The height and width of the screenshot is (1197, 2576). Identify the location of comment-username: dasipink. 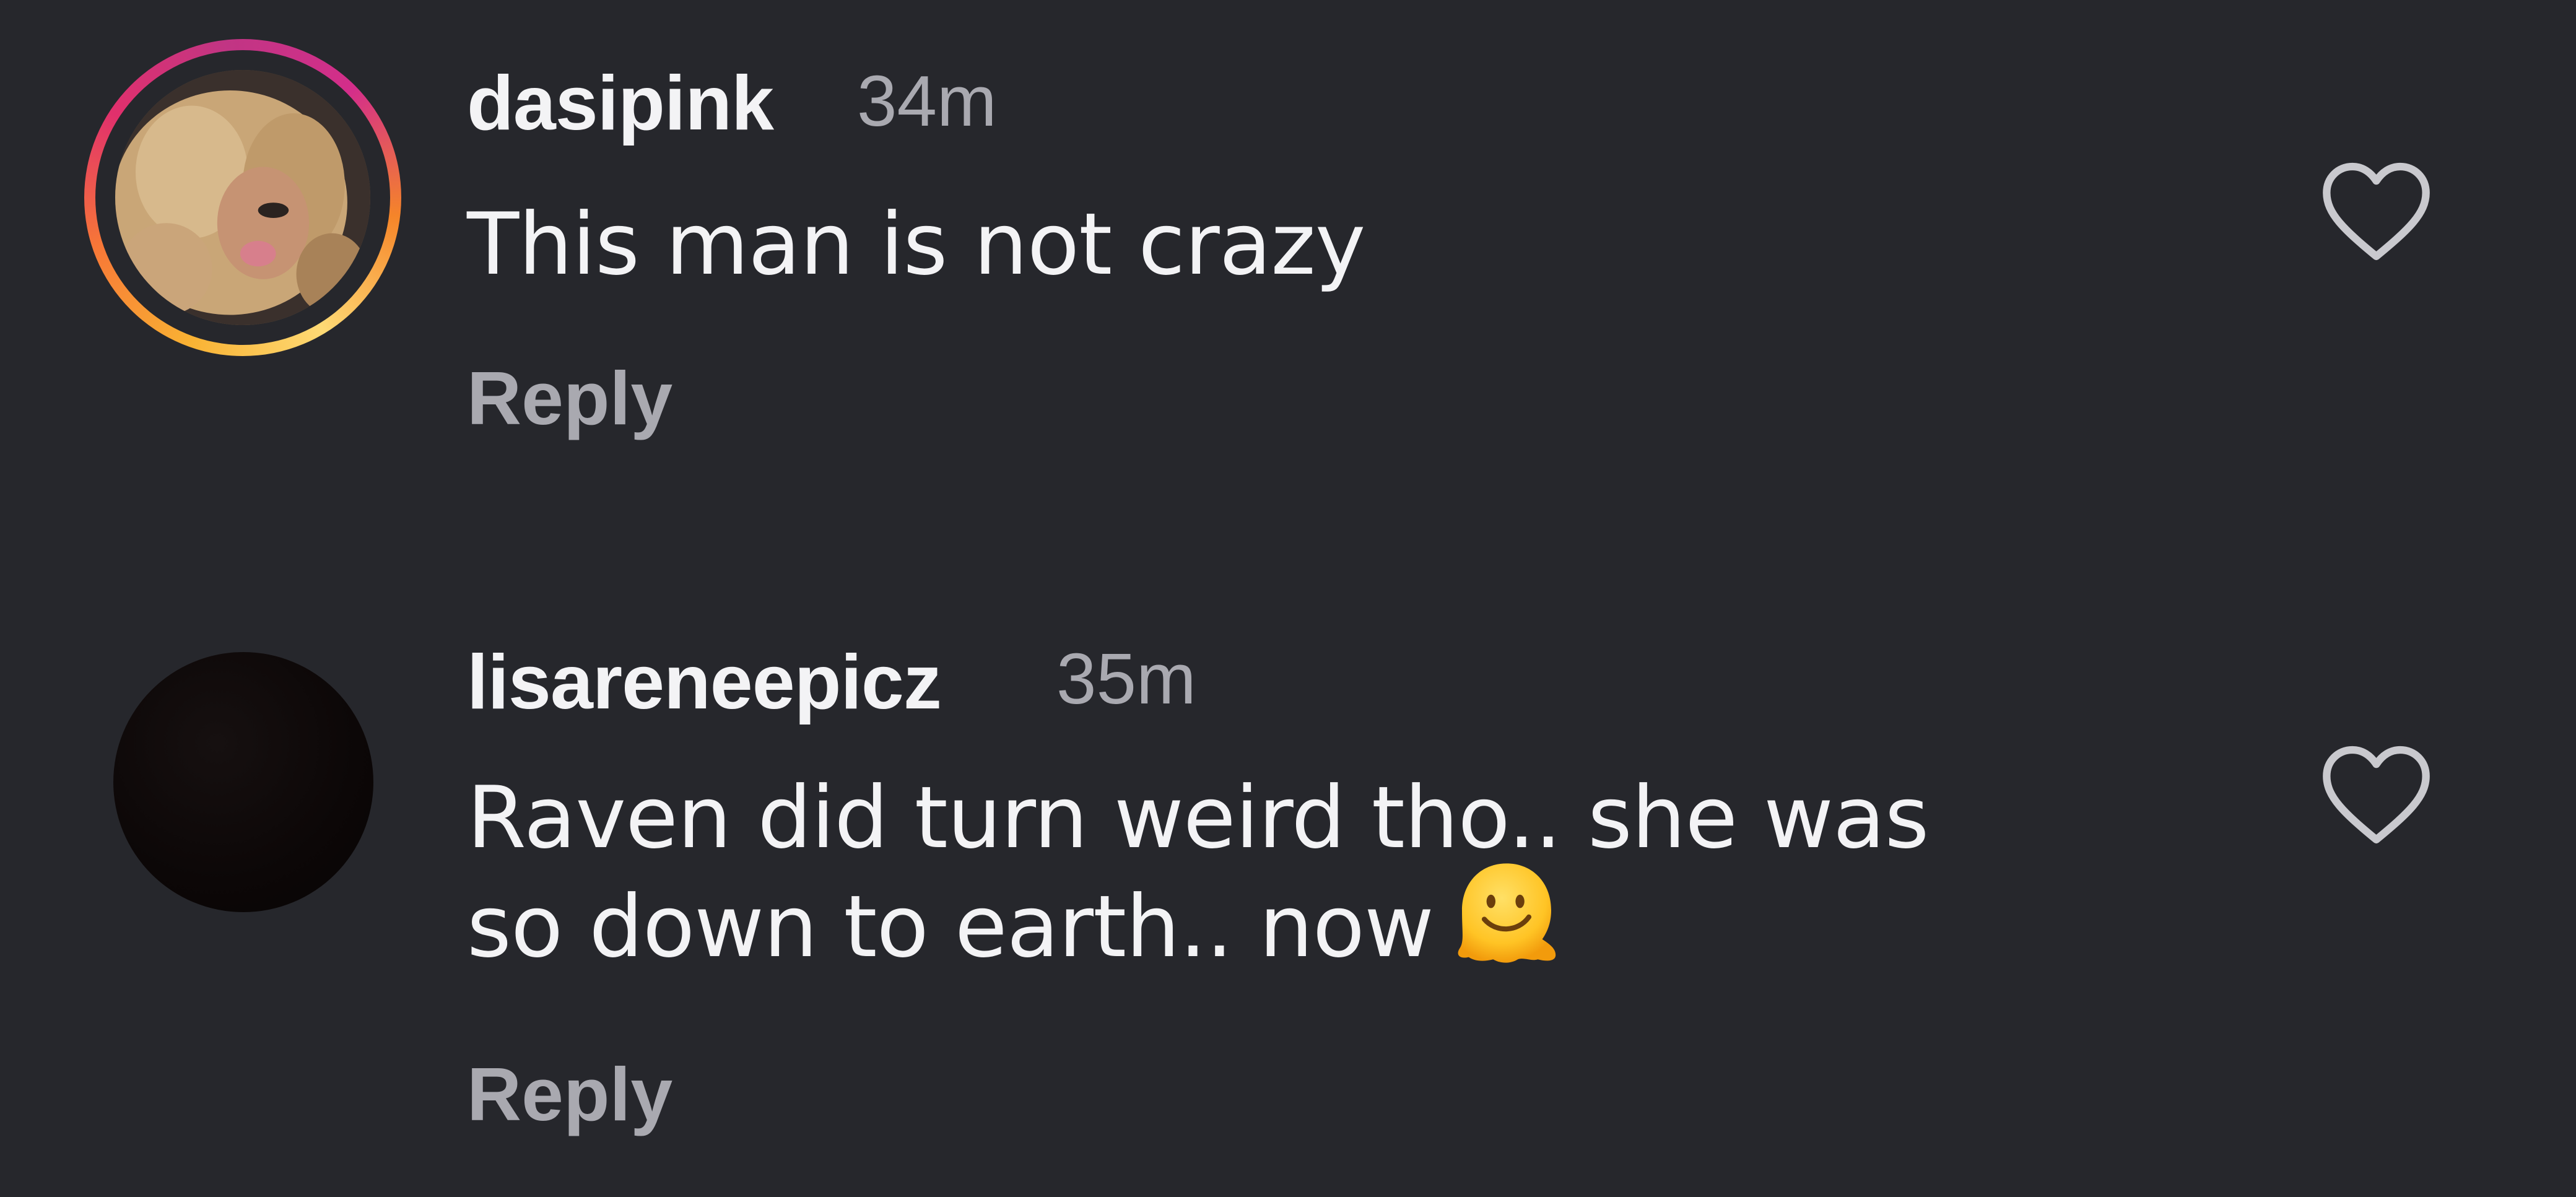
(620, 103).